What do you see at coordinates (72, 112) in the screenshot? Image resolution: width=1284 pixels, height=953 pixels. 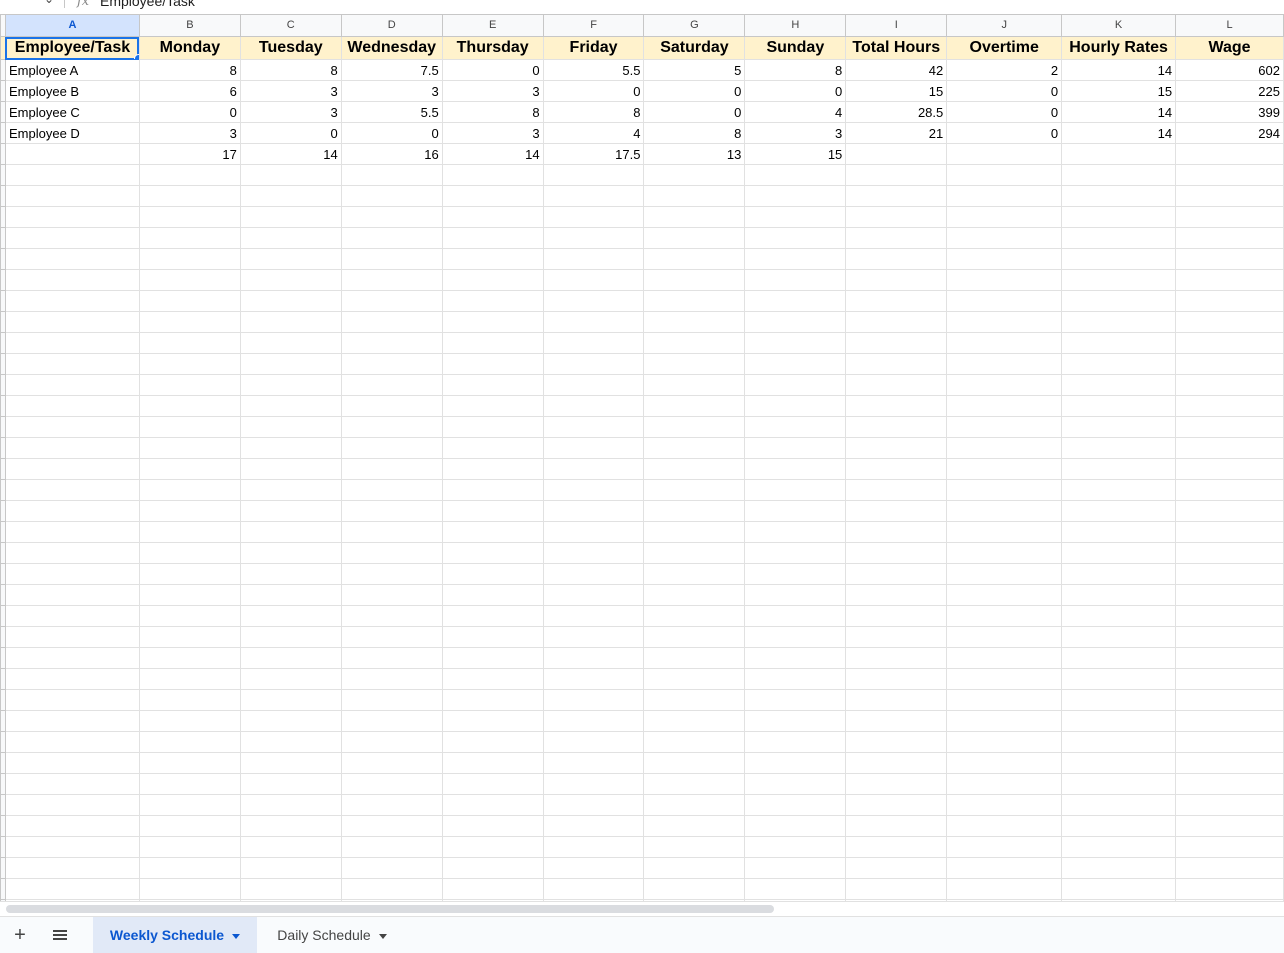 I see `cell: Employee C` at bounding box center [72, 112].